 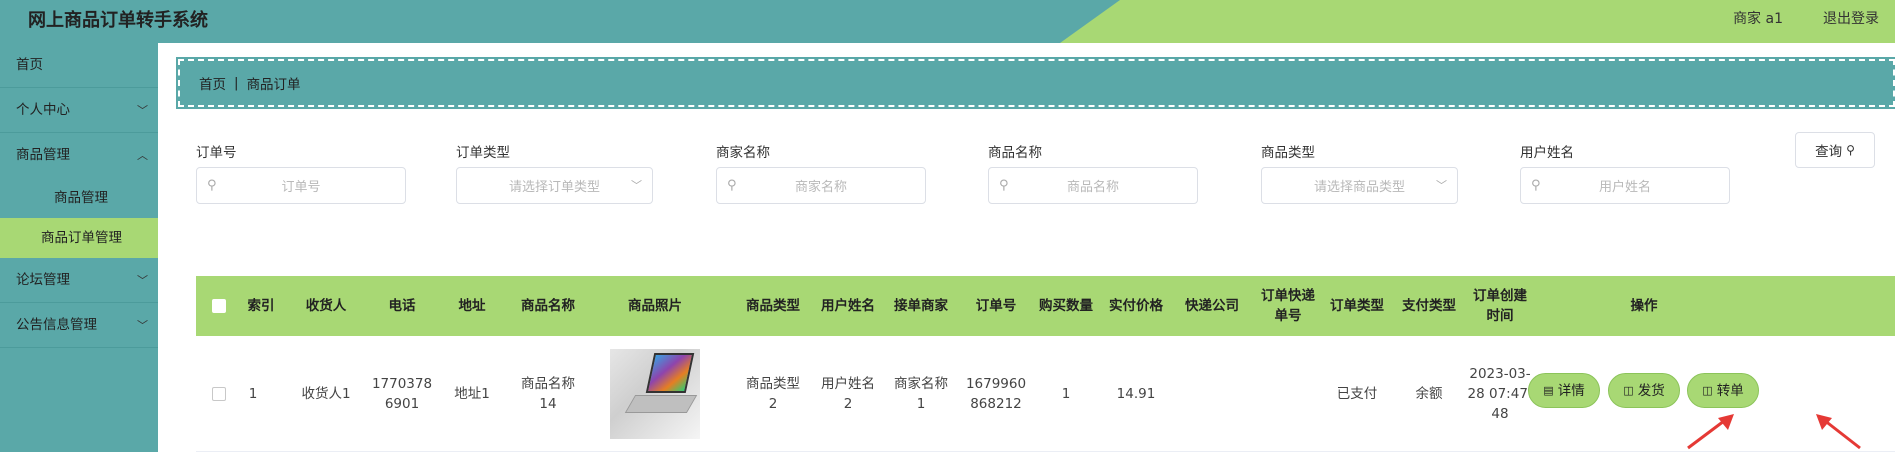 I want to click on filter-label-order-no: 订单号, so click(x=216, y=153).